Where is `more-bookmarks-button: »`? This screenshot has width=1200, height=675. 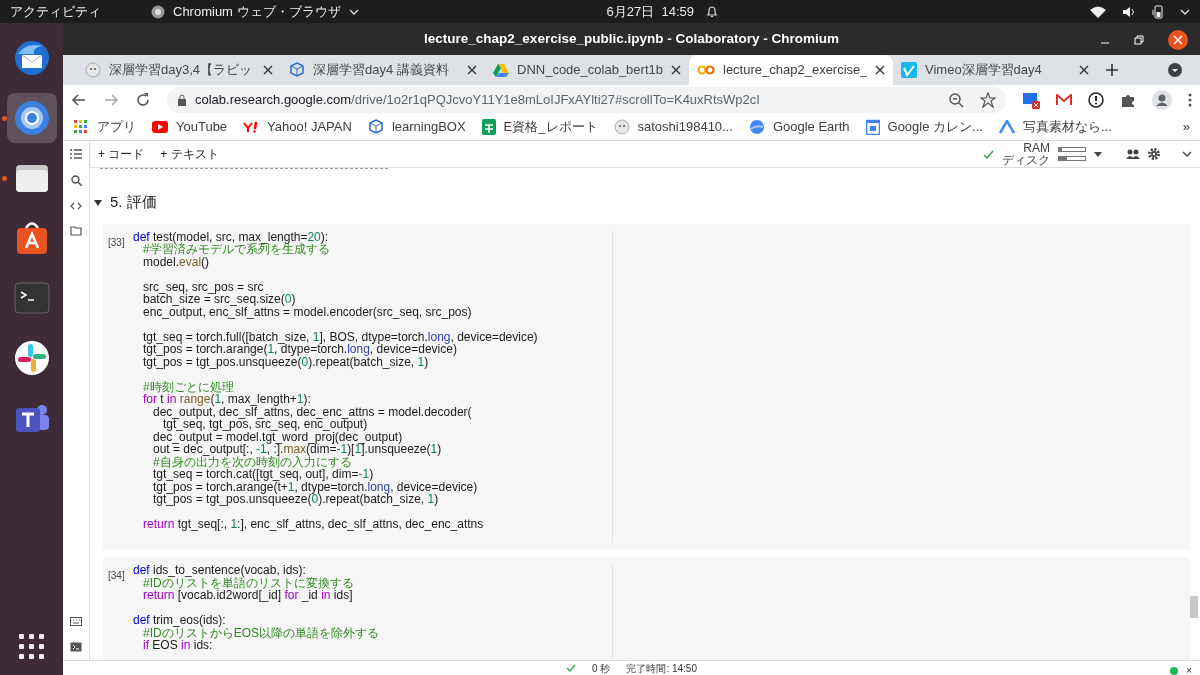
more-bookmarks-button: » is located at coordinates (1186, 127).